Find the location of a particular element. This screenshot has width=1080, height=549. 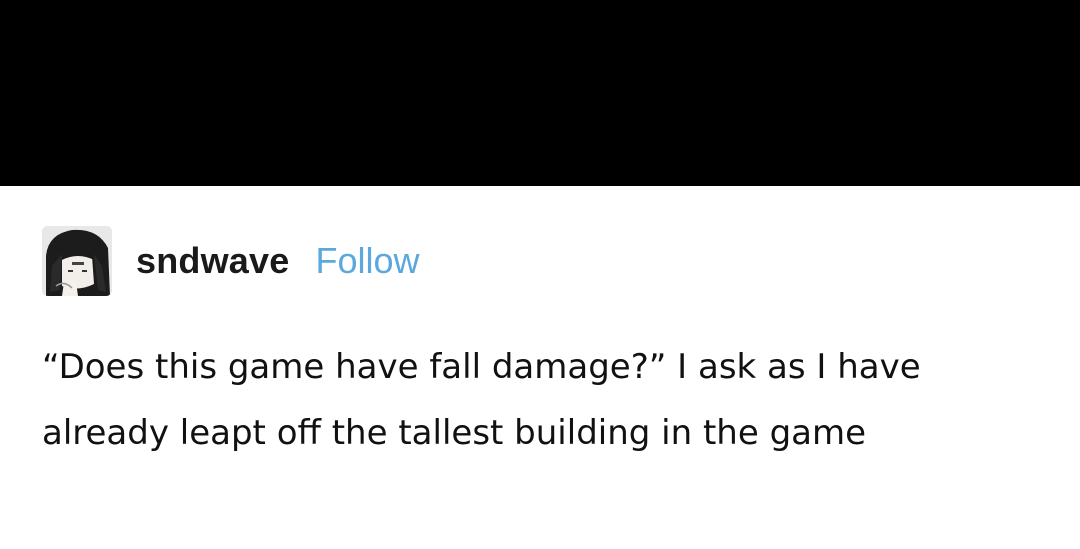

post-header: sndwave Follow is located at coordinates (231, 261).